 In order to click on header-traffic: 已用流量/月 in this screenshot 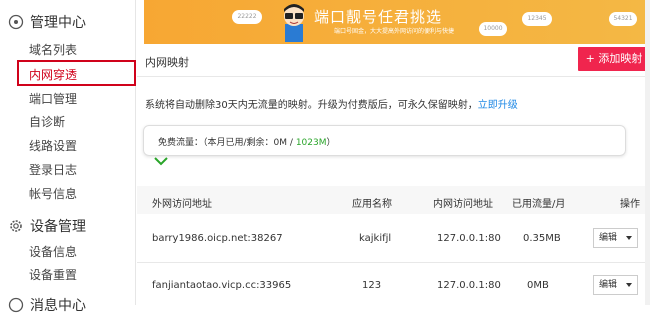, I will do `click(539, 204)`.